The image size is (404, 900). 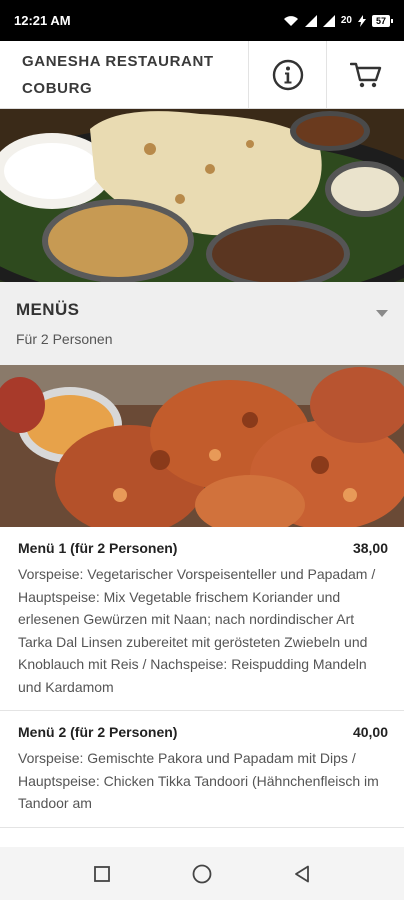 What do you see at coordinates (98, 732) in the screenshot?
I see `menu-item-name: Menü 2 (für 2 Personen)` at bounding box center [98, 732].